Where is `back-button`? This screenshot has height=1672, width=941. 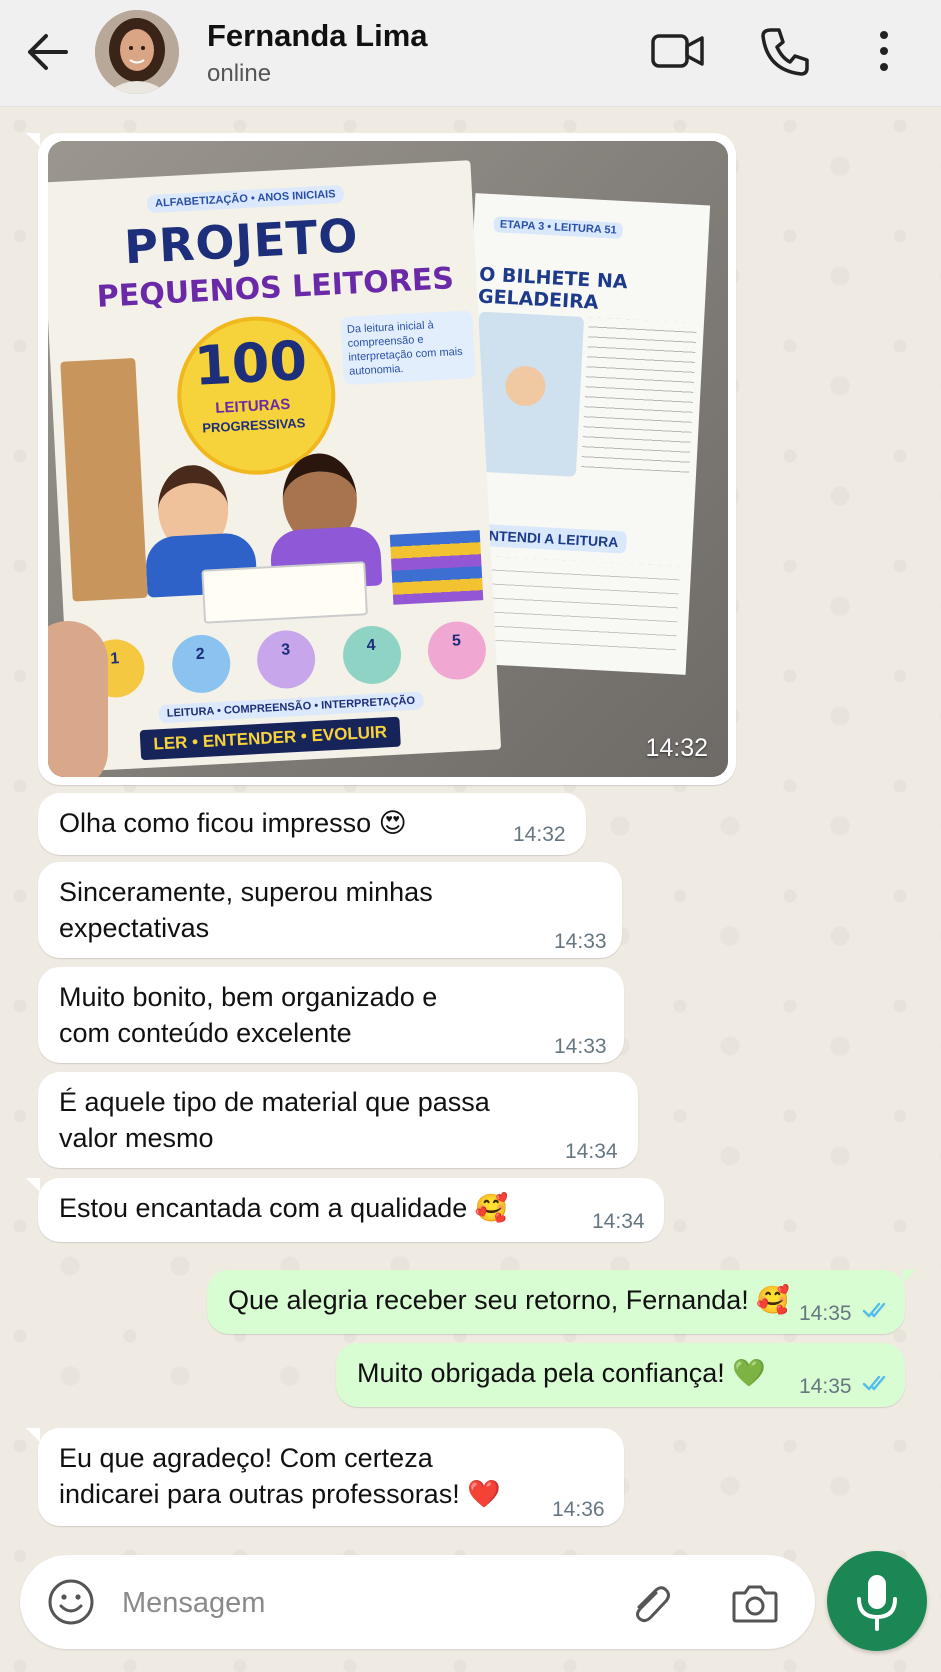 back-button is located at coordinates (48, 52).